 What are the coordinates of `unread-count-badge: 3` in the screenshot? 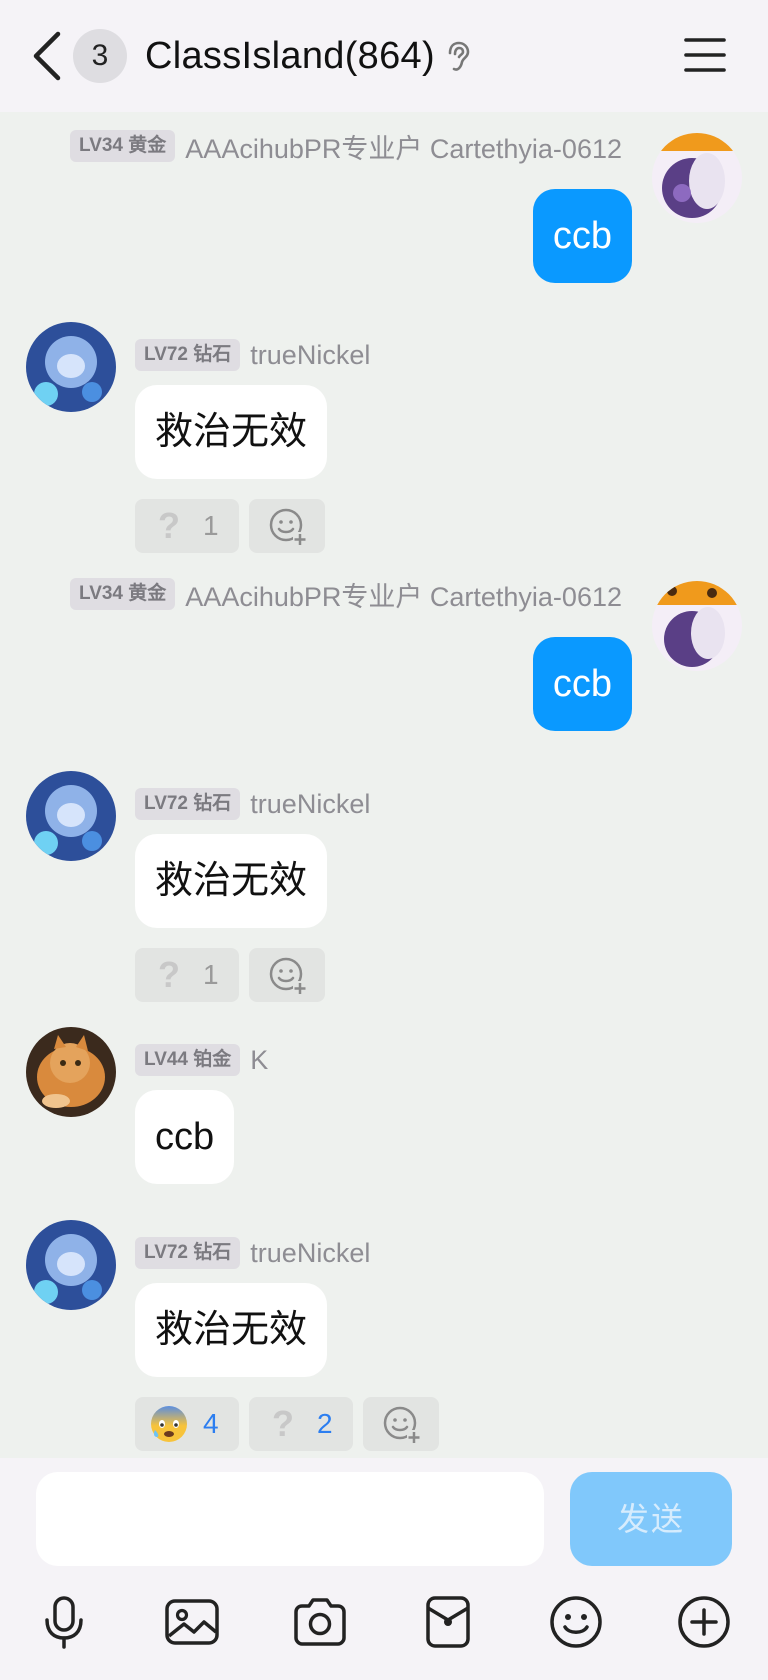 It's located at (100, 56).